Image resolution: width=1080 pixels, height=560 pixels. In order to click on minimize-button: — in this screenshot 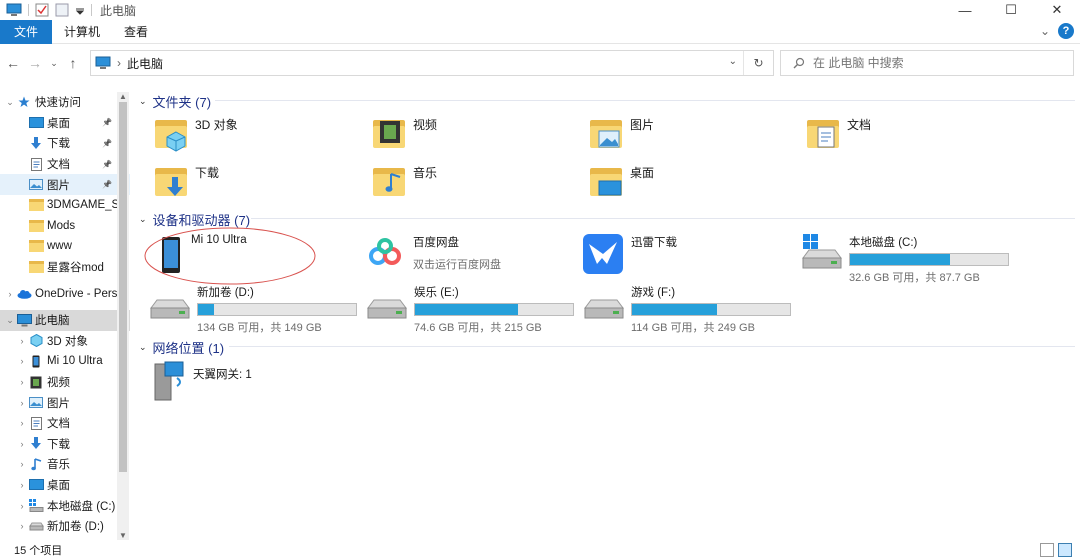, I will do `click(965, 10)`.